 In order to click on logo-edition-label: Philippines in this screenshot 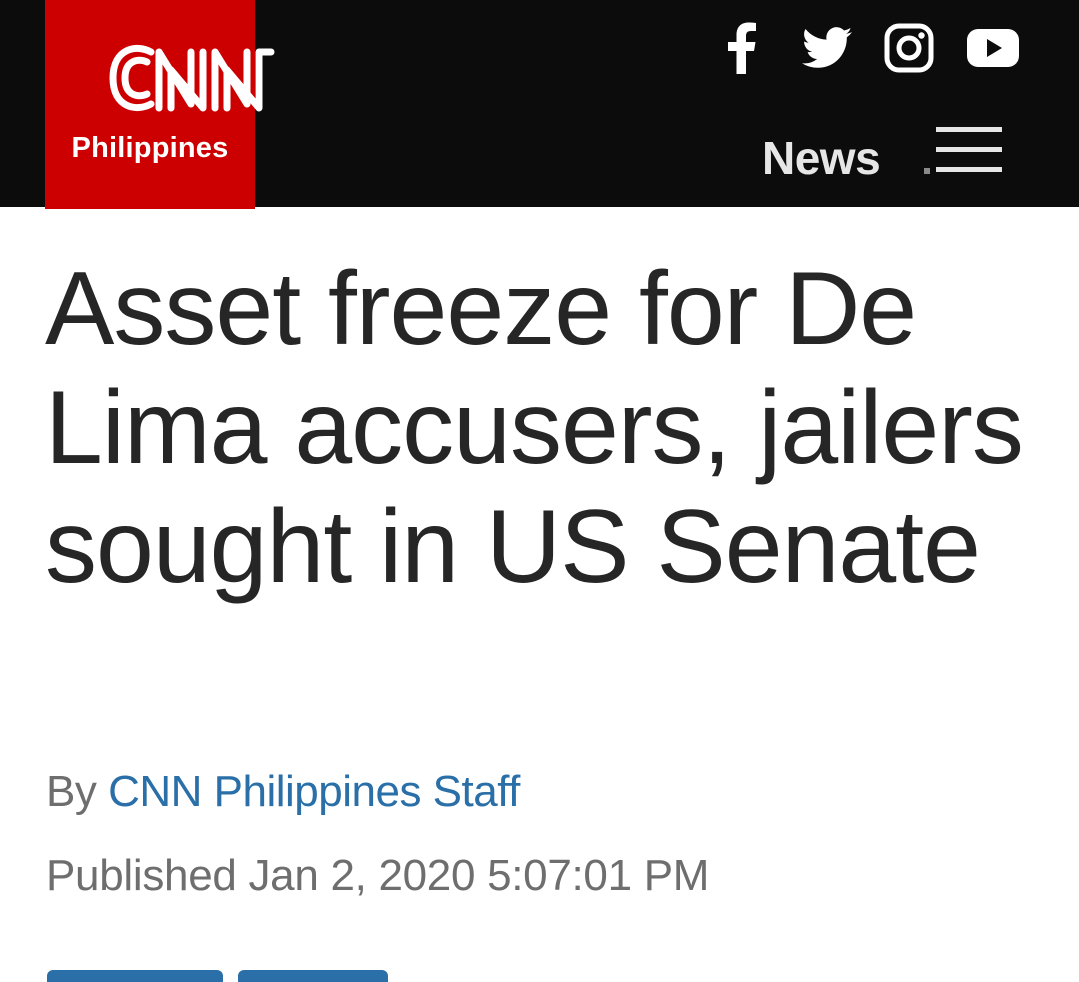, I will do `click(150, 148)`.